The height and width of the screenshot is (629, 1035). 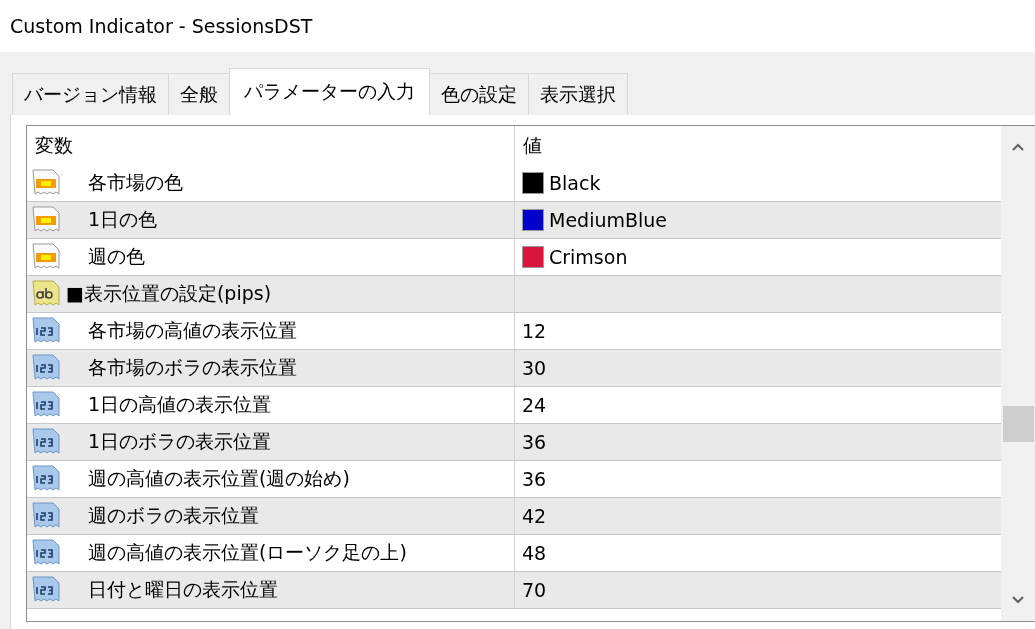 What do you see at coordinates (532, 145) in the screenshot?
I see `column-header: 値` at bounding box center [532, 145].